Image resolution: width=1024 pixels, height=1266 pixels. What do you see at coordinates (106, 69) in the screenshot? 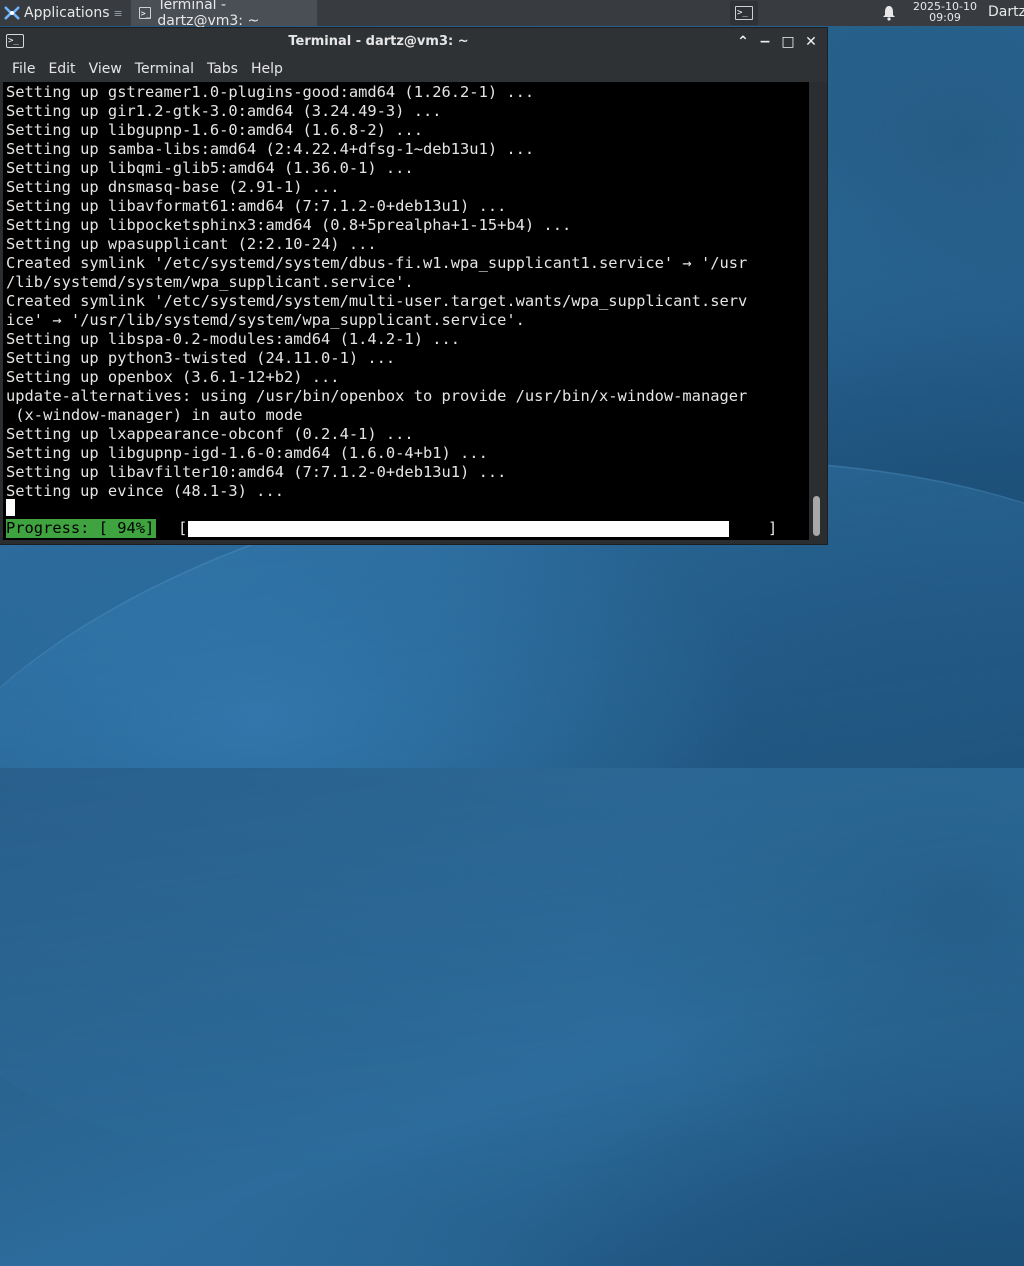
I see `menu-view: View` at bounding box center [106, 69].